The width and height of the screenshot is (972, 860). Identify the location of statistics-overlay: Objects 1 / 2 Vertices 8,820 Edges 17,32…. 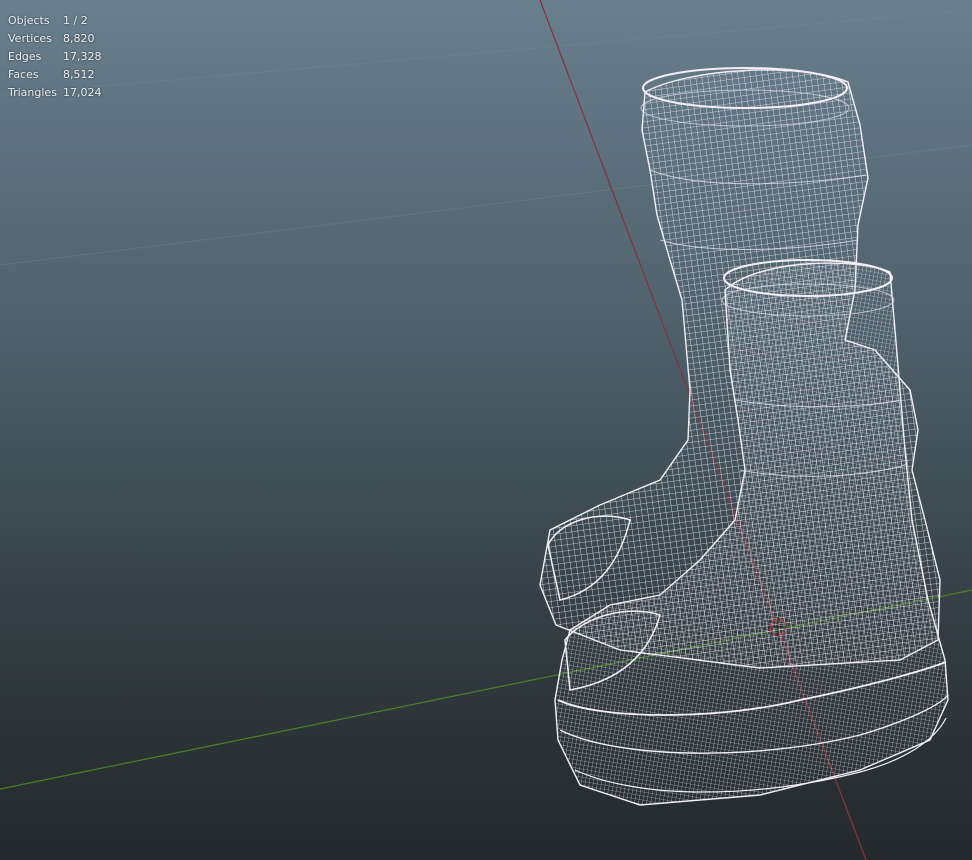
(55, 57).